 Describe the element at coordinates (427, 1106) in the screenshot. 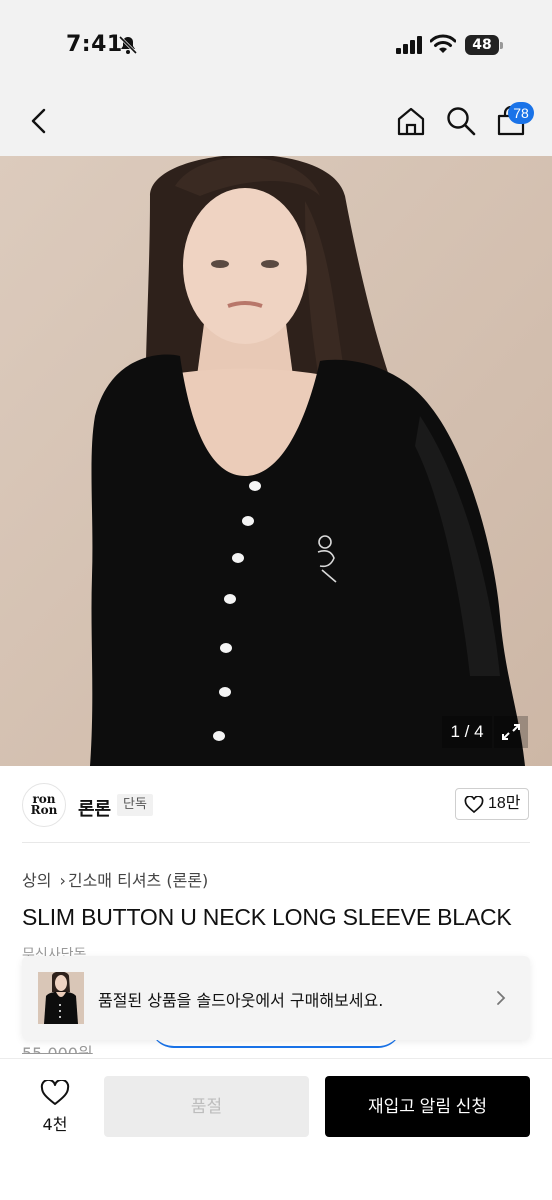

I see `restock-alert-button: 재입고 알림 신청` at that location.